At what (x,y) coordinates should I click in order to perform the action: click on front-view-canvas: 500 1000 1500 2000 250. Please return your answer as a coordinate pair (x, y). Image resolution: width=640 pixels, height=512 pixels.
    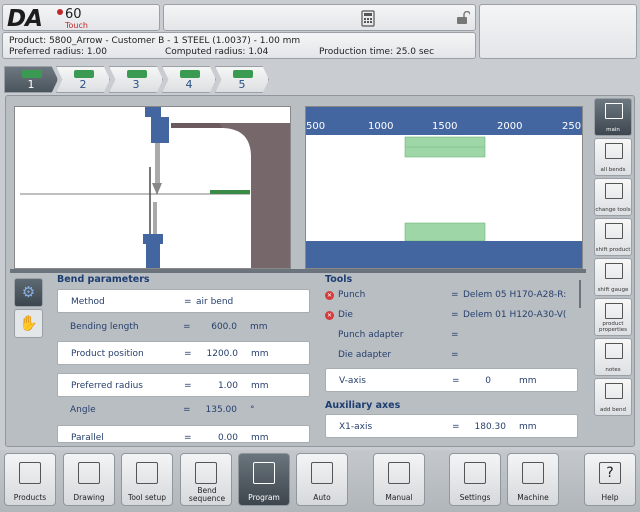
    Looking at the image, I should click on (444, 187).